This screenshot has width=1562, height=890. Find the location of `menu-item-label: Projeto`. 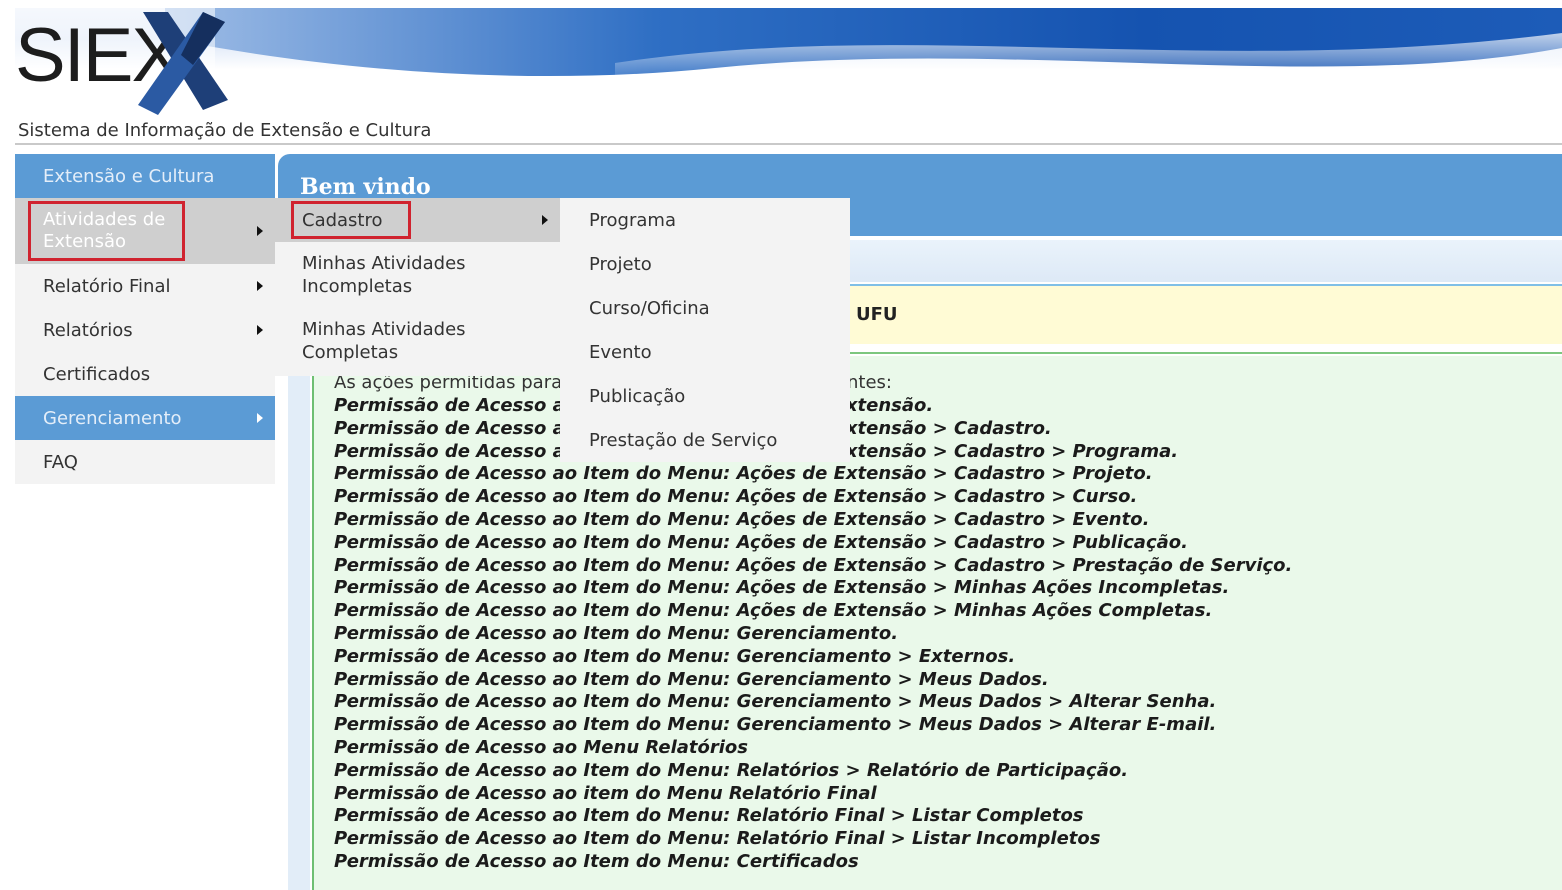

menu-item-label: Projeto is located at coordinates (620, 264).